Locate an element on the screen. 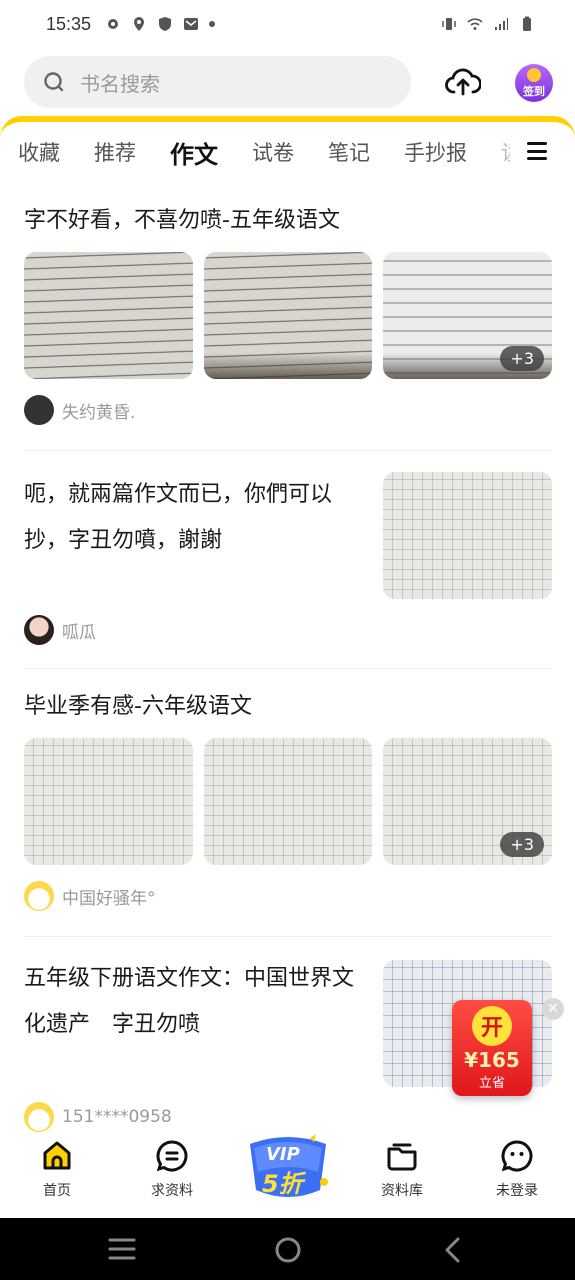  bottom-nav: 首页 求资料 VIP 5折 资料库 未登录 is located at coordinates (287, 1175).